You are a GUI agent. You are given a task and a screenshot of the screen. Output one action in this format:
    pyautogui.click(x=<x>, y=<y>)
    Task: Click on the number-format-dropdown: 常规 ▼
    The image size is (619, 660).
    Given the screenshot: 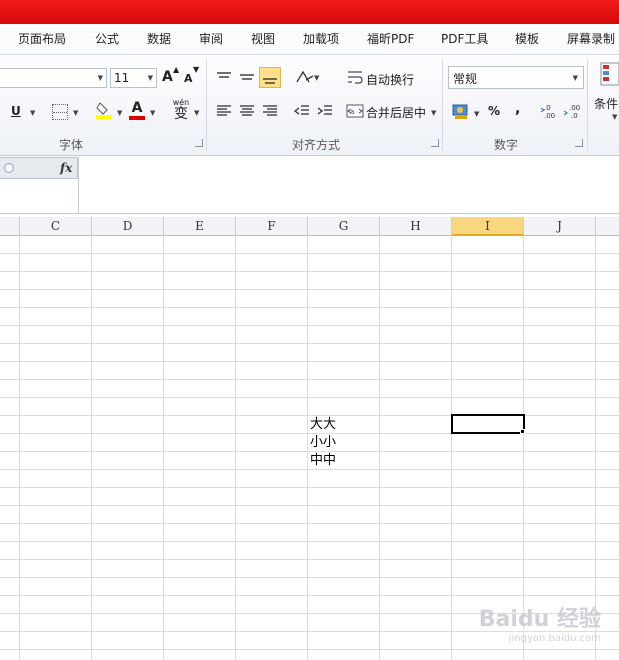 What is the action you would take?
    pyautogui.click(x=516, y=77)
    